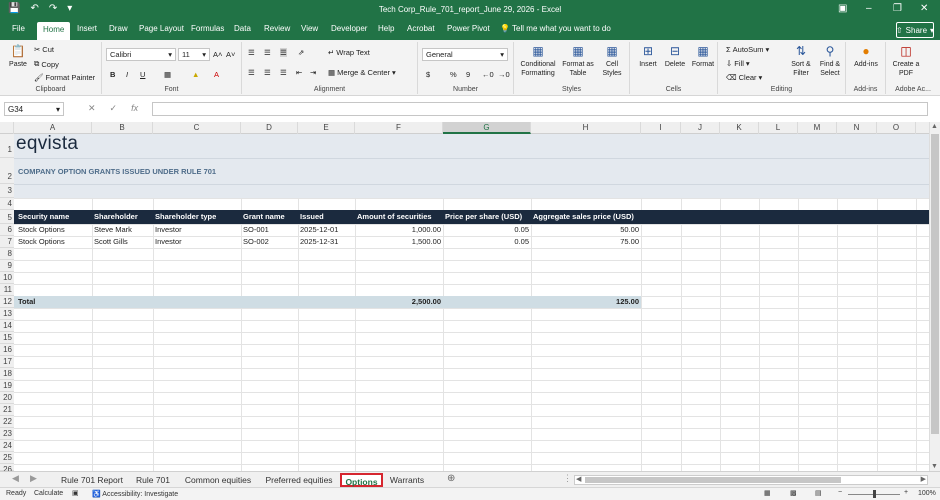  Describe the element at coordinates (585, 230) in the screenshot. I see `table-cell: 50.00` at that location.